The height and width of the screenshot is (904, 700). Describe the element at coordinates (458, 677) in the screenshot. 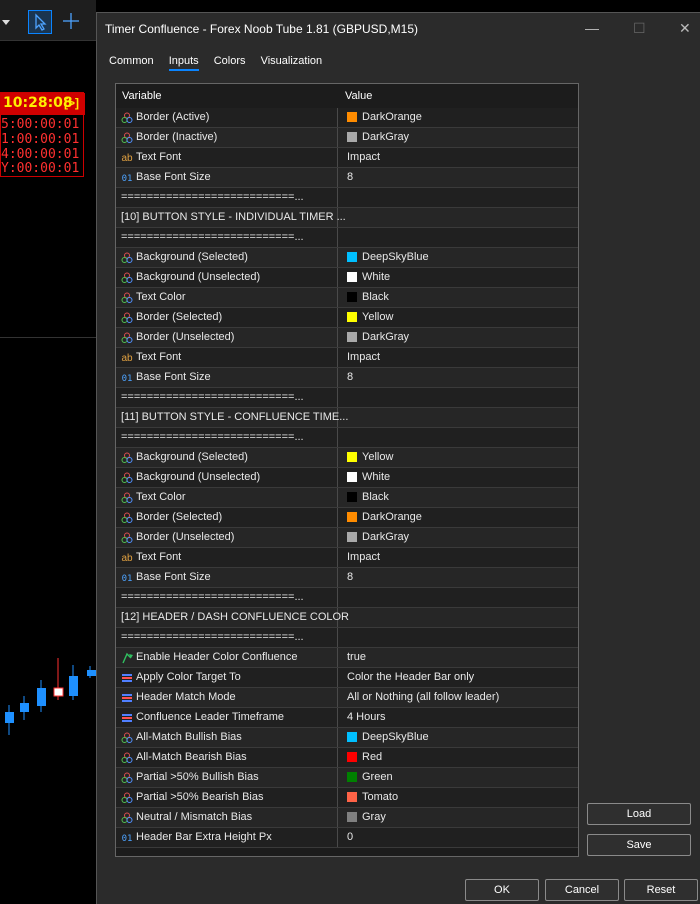

I see `value-cell: Color the Header Bar only` at that location.